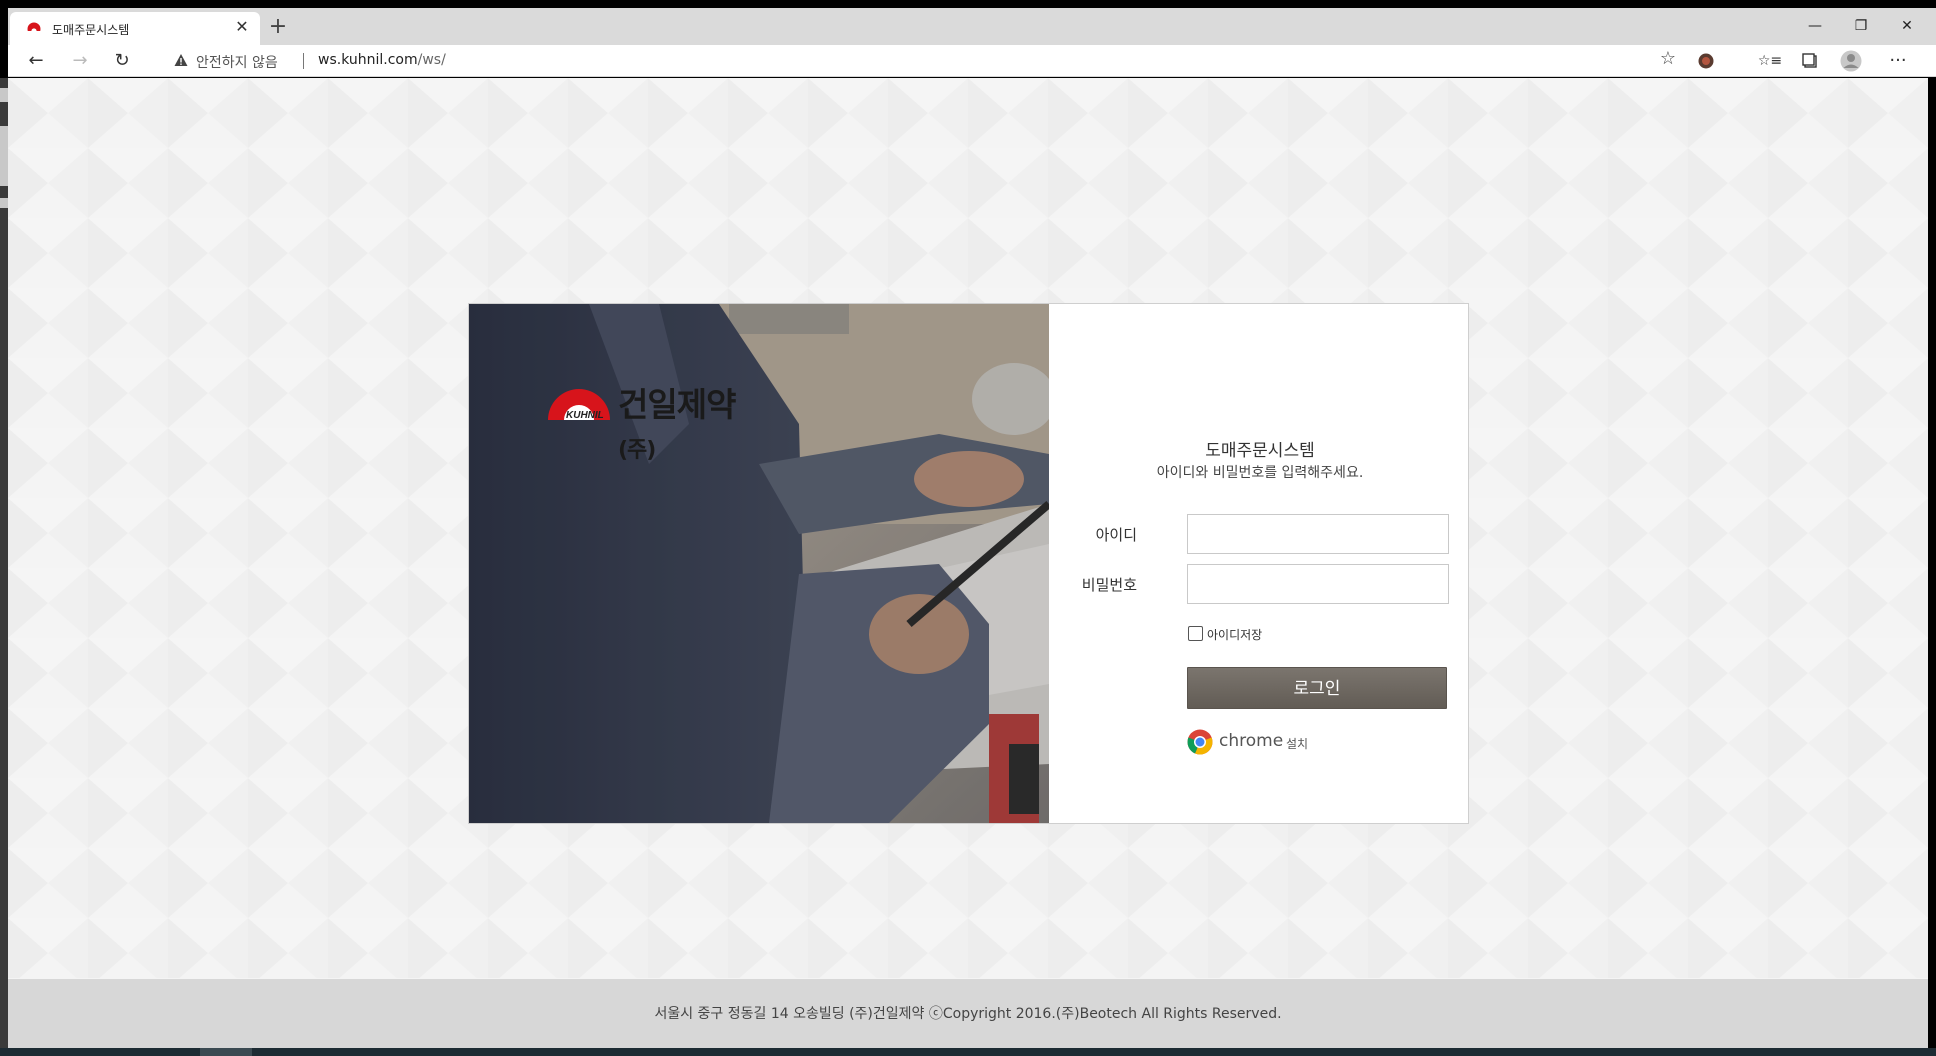 Image resolution: width=1936 pixels, height=1056 pixels. I want to click on system-title: 도매주문시스템, so click(1260, 451).